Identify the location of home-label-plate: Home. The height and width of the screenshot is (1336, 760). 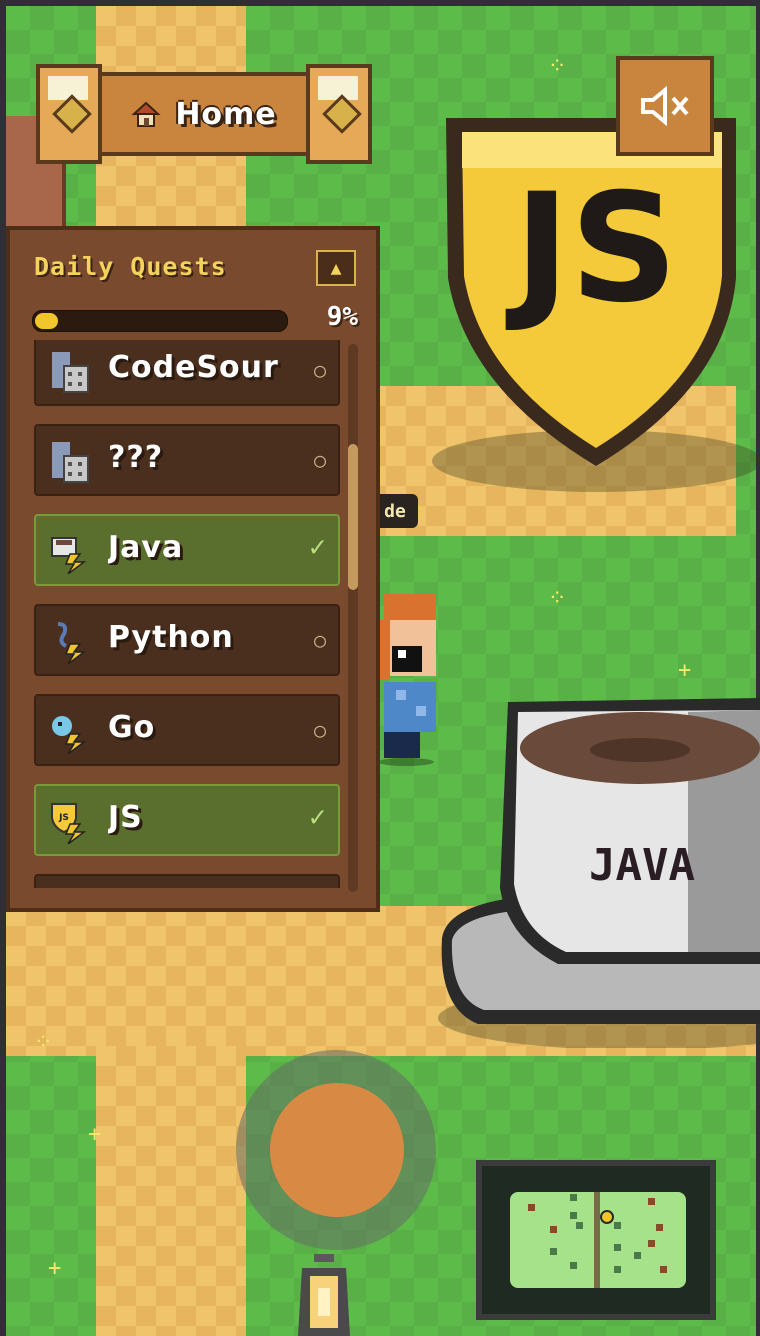
(204, 114).